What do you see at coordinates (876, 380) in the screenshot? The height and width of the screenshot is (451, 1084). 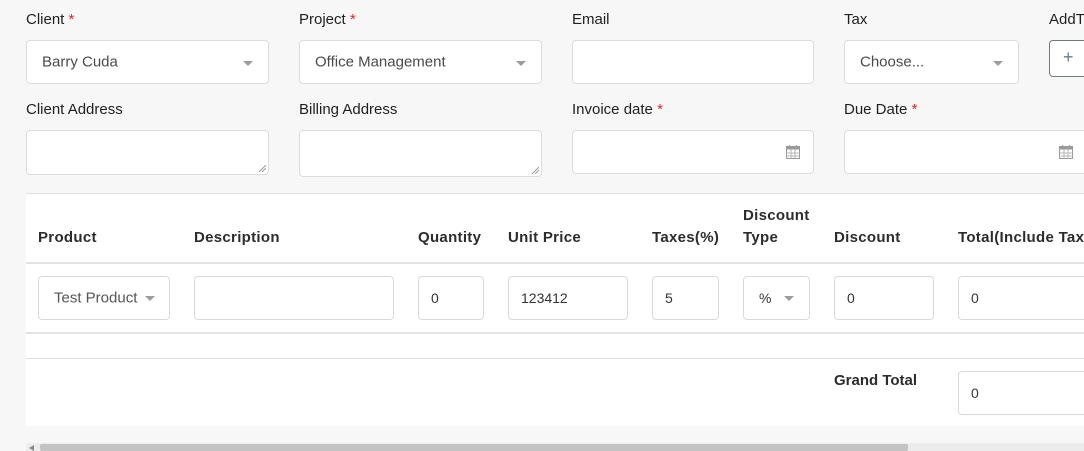 I see `grand-total-label: Grand Total` at bounding box center [876, 380].